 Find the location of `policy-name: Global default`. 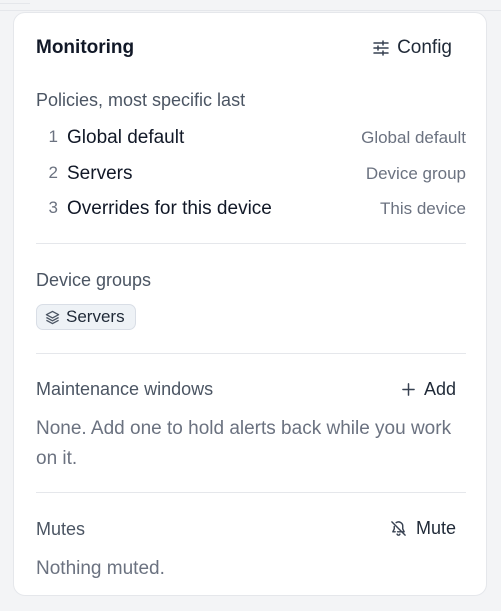

policy-name: Global default is located at coordinates (126, 137).